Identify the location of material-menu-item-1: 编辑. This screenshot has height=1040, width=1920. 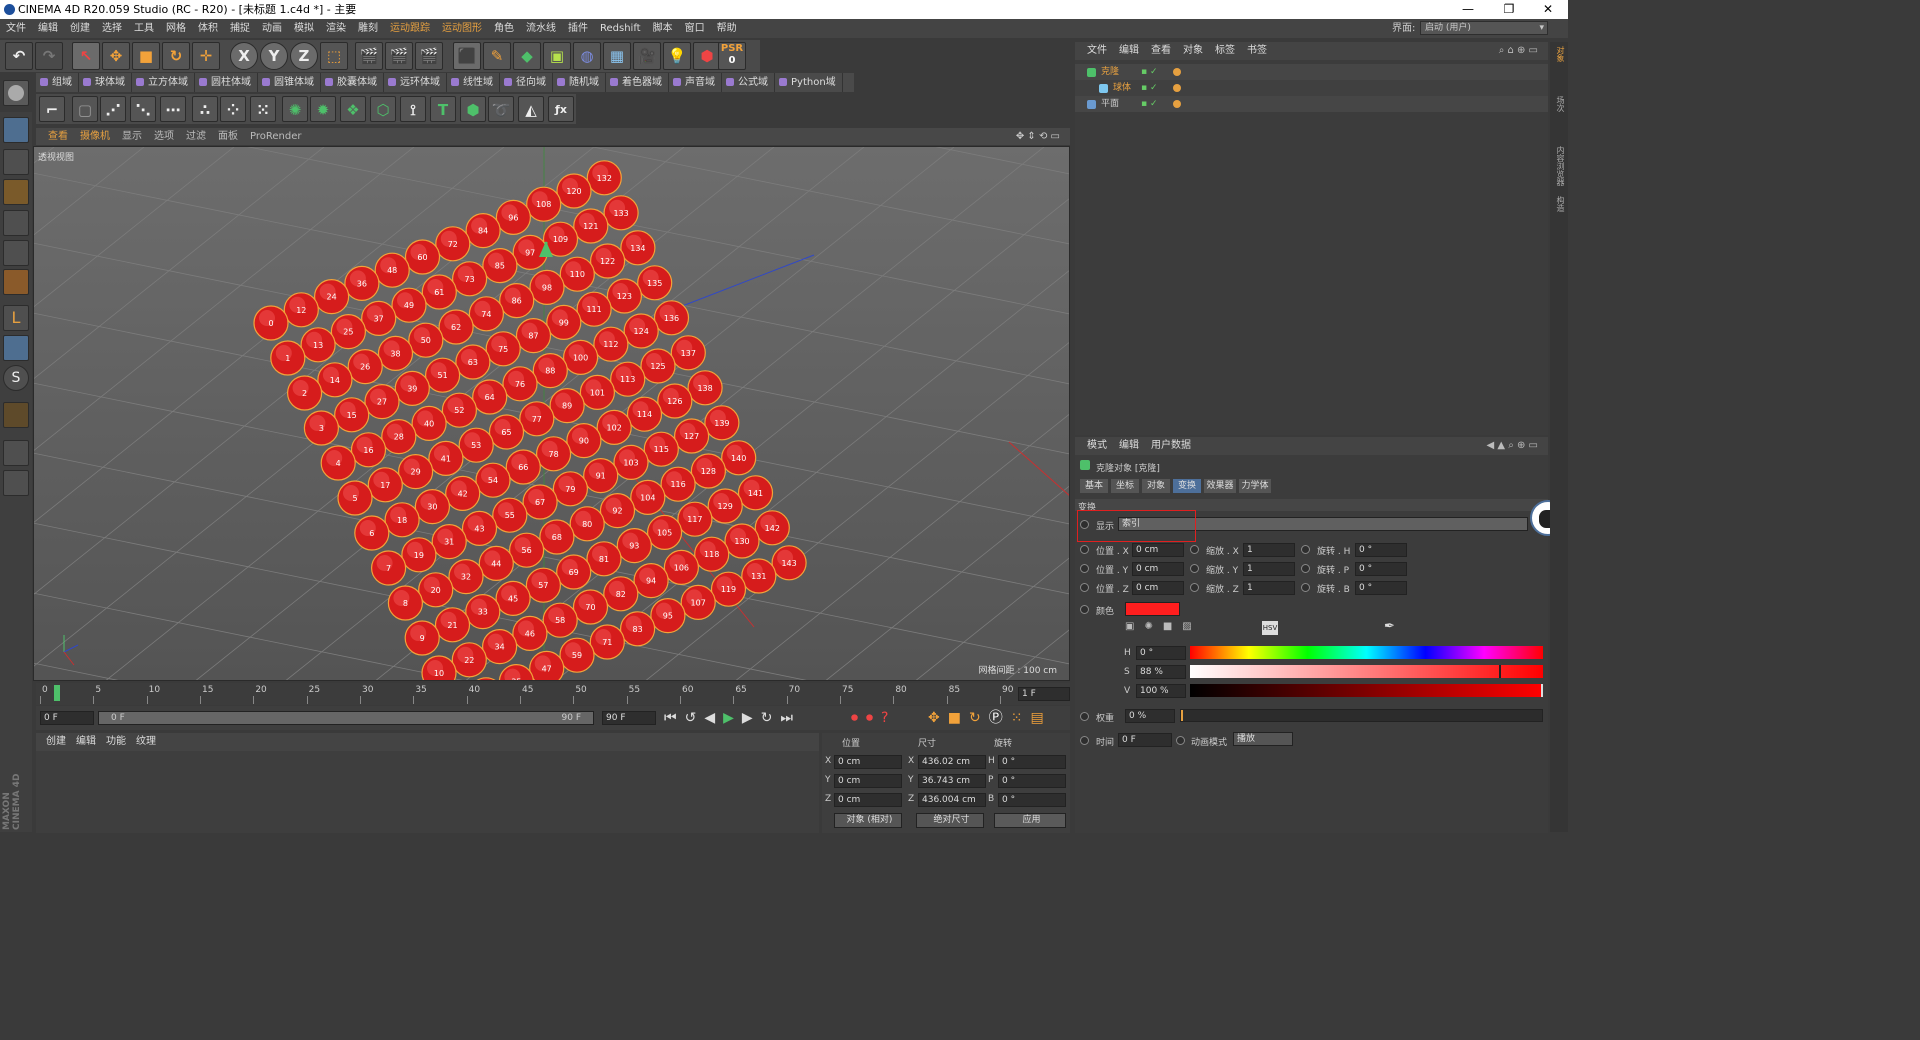
(86, 742).